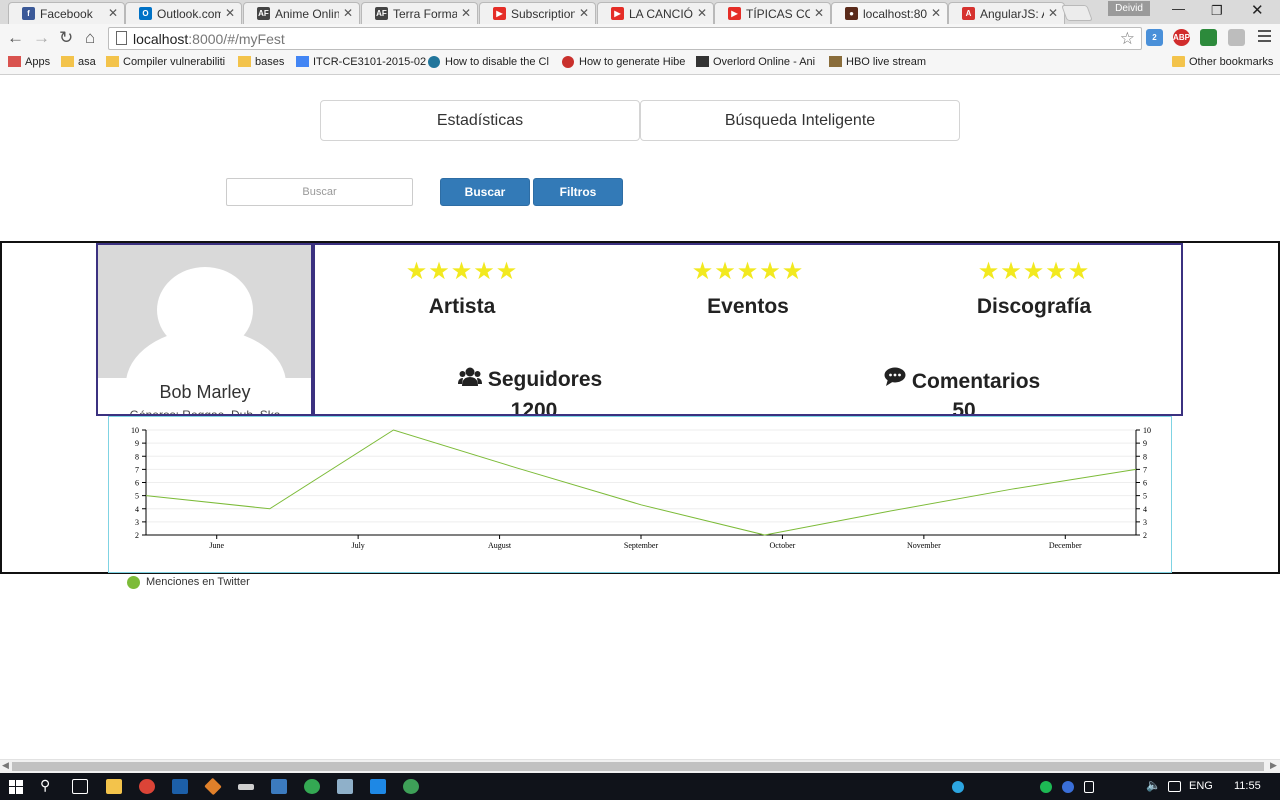 The height and width of the screenshot is (800, 1280). What do you see at coordinates (1153, 785) in the screenshot?
I see `volume-icon: 🔈` at bounding box center [1153, 785].